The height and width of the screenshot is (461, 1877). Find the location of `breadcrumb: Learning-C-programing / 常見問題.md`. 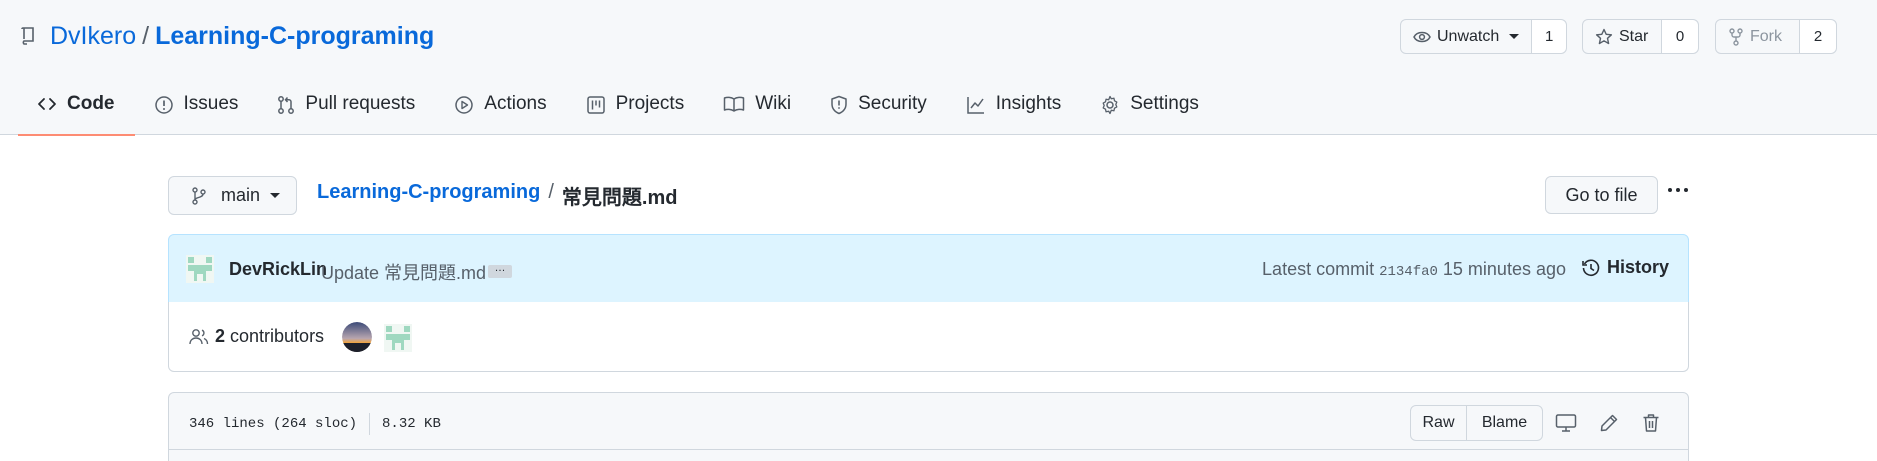

breadcrumb: Learning-C-programing / 常見問題.md is located at coordinates (497, 195).